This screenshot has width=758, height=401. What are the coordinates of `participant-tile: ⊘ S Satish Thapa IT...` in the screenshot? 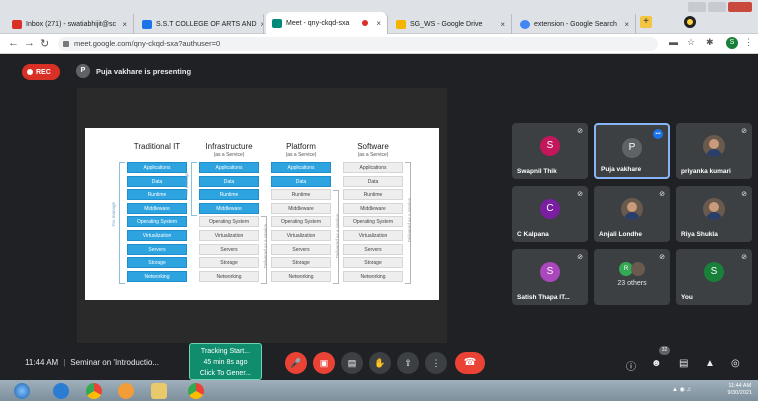 It's located at (550, 277).